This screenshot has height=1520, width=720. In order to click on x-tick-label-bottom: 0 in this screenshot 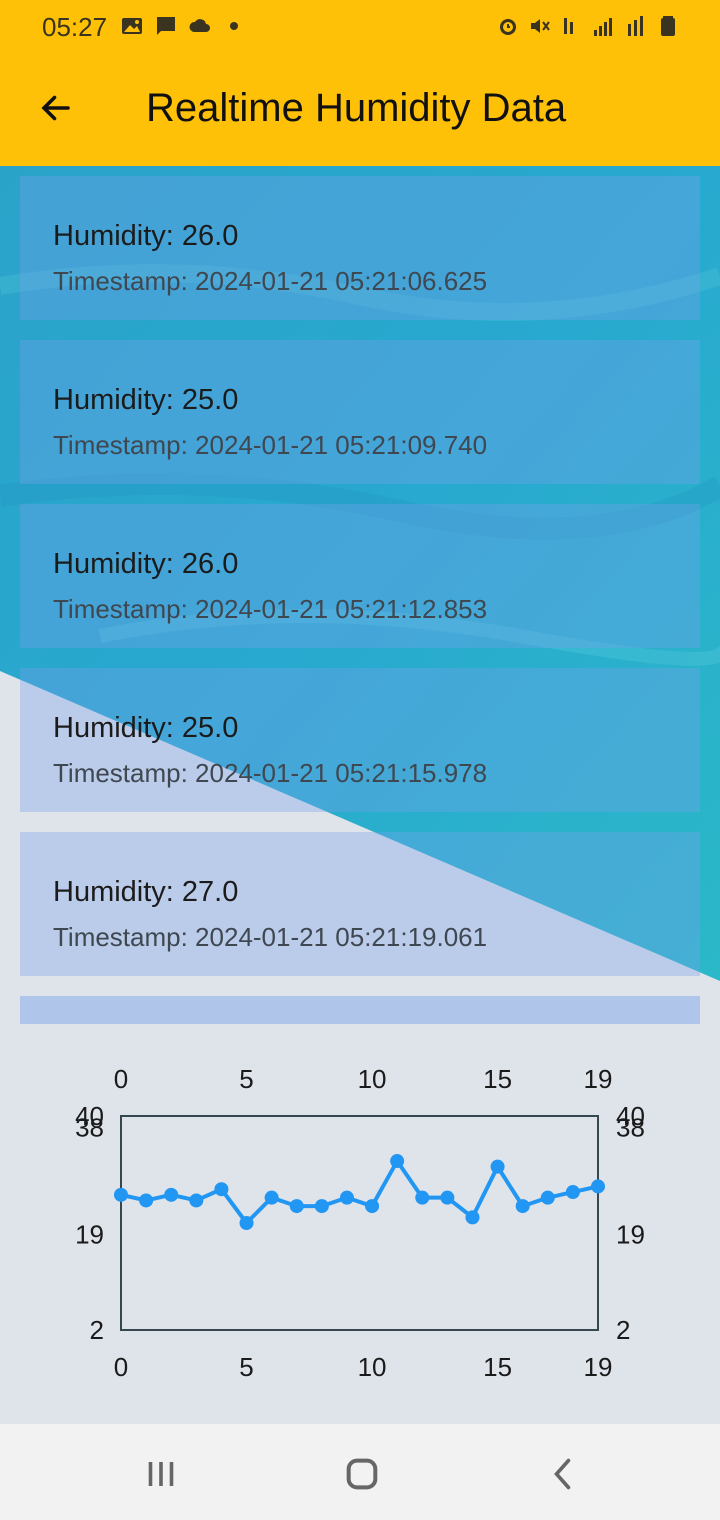, I will do `click(121, 1367)`.